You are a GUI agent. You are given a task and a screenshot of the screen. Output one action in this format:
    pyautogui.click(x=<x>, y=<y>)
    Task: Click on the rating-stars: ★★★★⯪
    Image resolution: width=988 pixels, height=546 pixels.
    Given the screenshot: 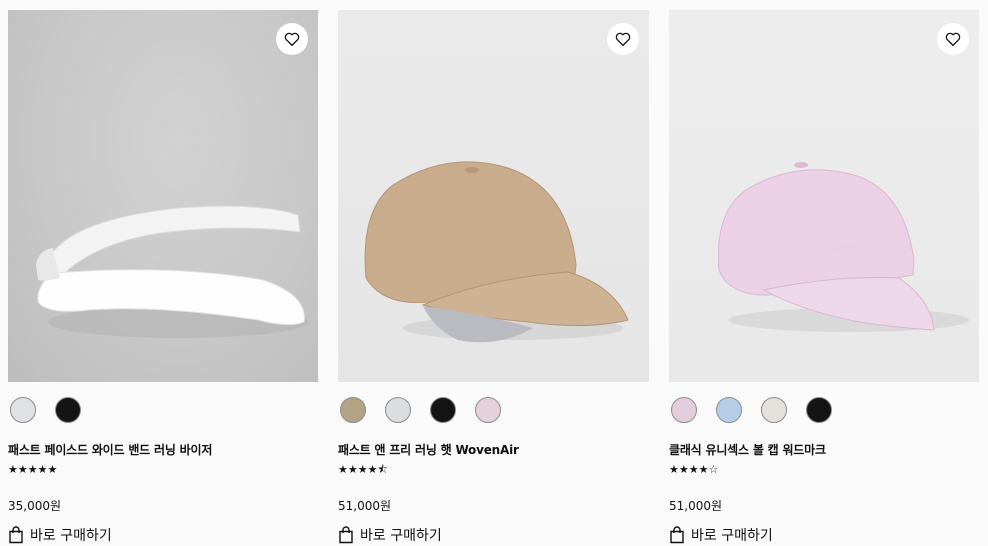 What is the action you would take?
    pyautogui.click(x=363, y=469)
    